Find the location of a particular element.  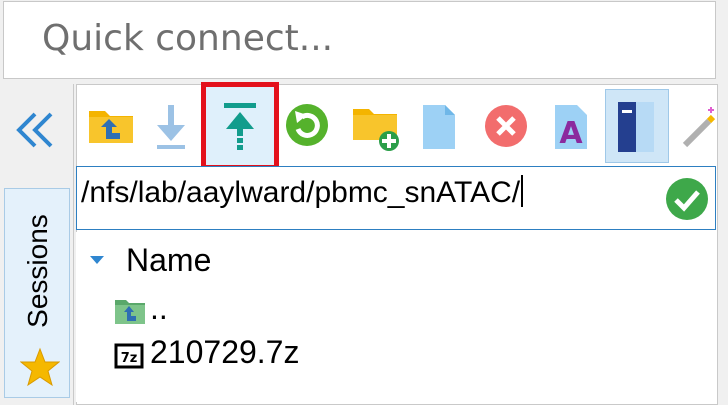

refresh-button is located at coordinates (307, 126).